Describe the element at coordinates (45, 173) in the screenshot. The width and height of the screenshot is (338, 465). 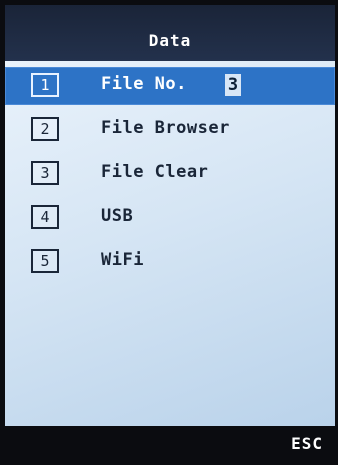
I see `item-number-box: 3` at that location.